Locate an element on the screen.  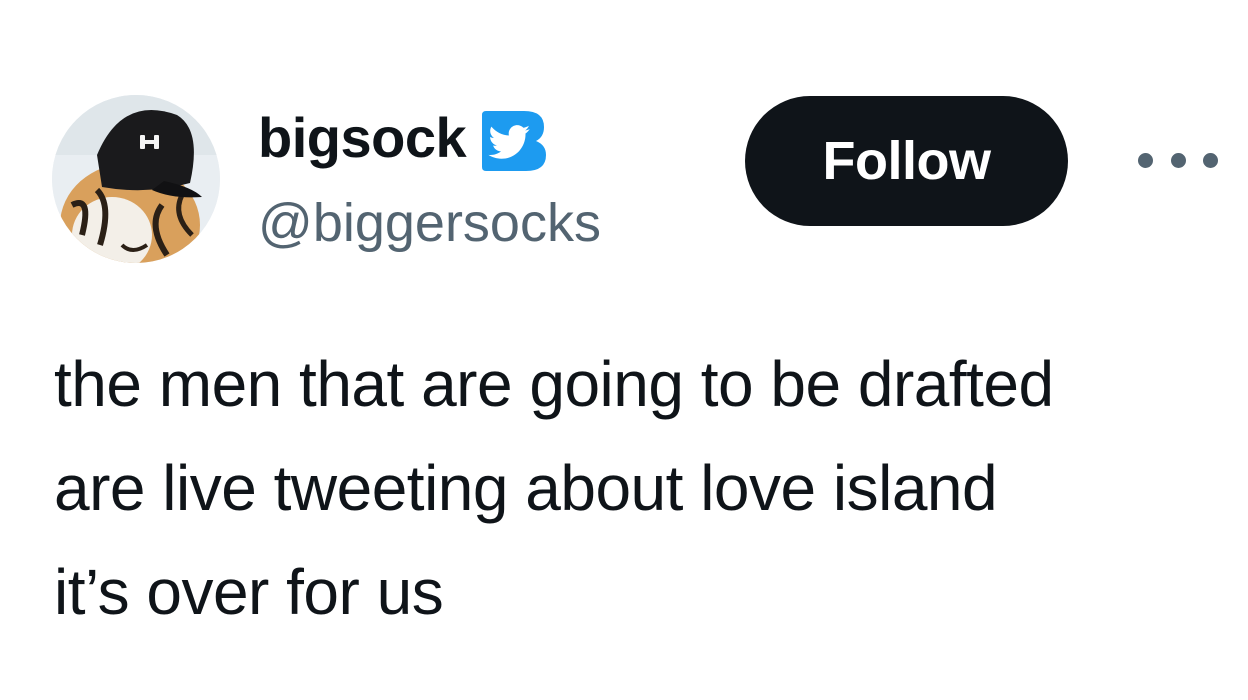
tiger-avatar-image is located at coordinates (136, 179).